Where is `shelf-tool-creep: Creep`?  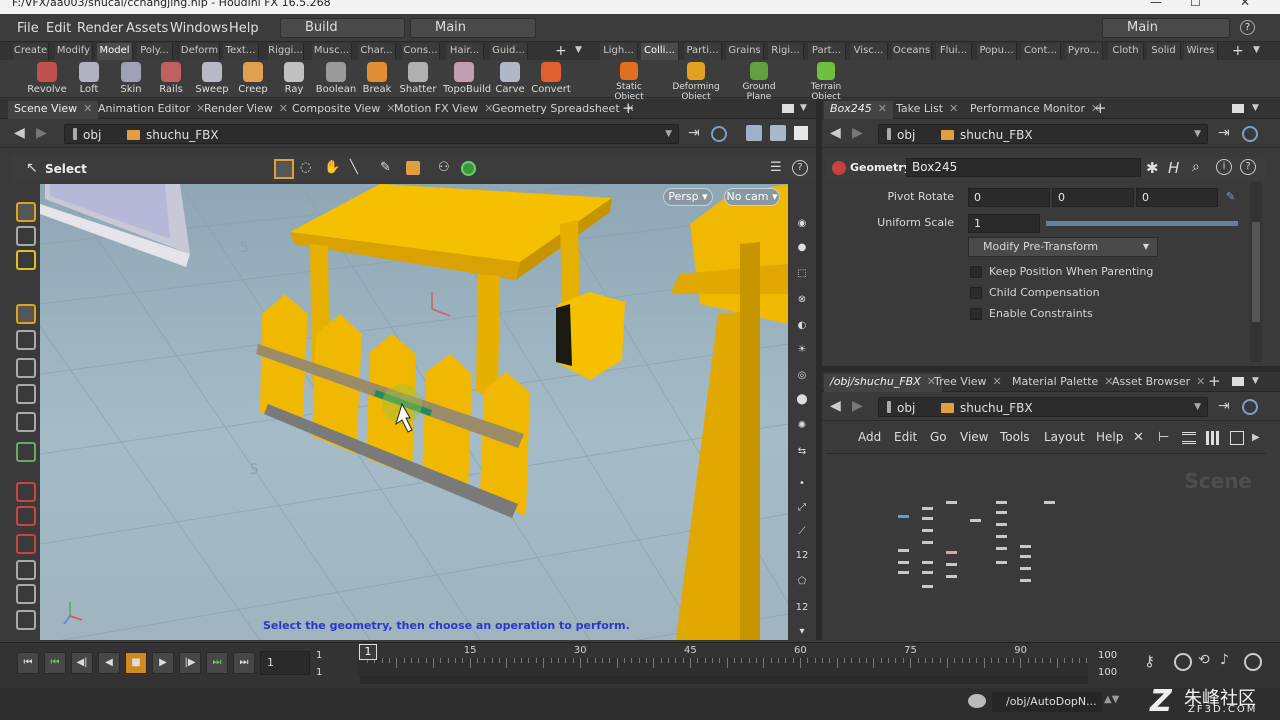 shelf-tool-creep: Creep is located at coordinates (253, 78).